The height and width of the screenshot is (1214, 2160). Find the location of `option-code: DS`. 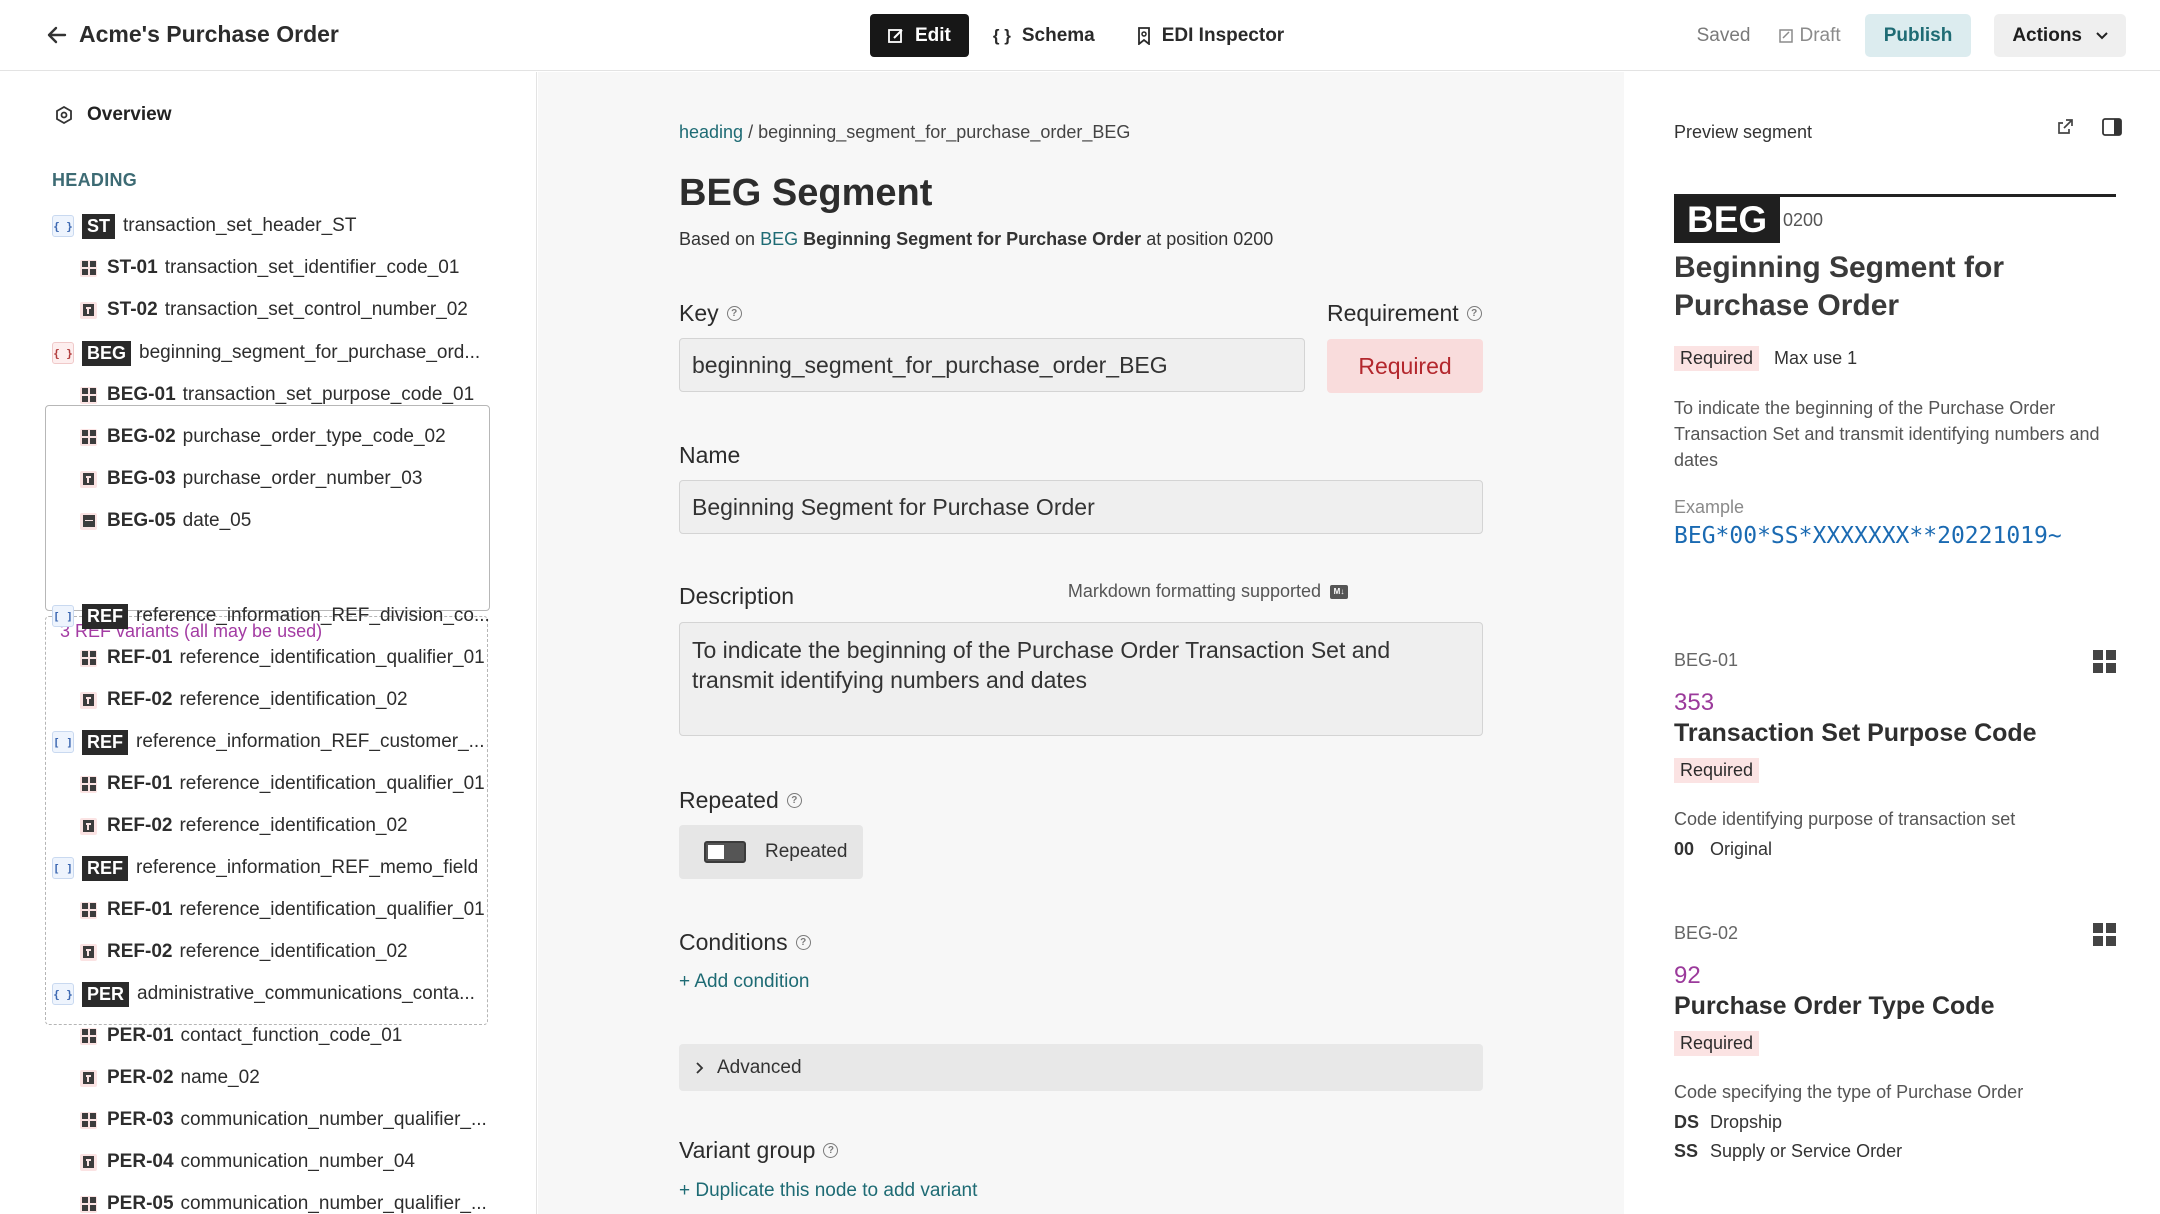

option-code: DS is located at coordinates (1687, 1122).